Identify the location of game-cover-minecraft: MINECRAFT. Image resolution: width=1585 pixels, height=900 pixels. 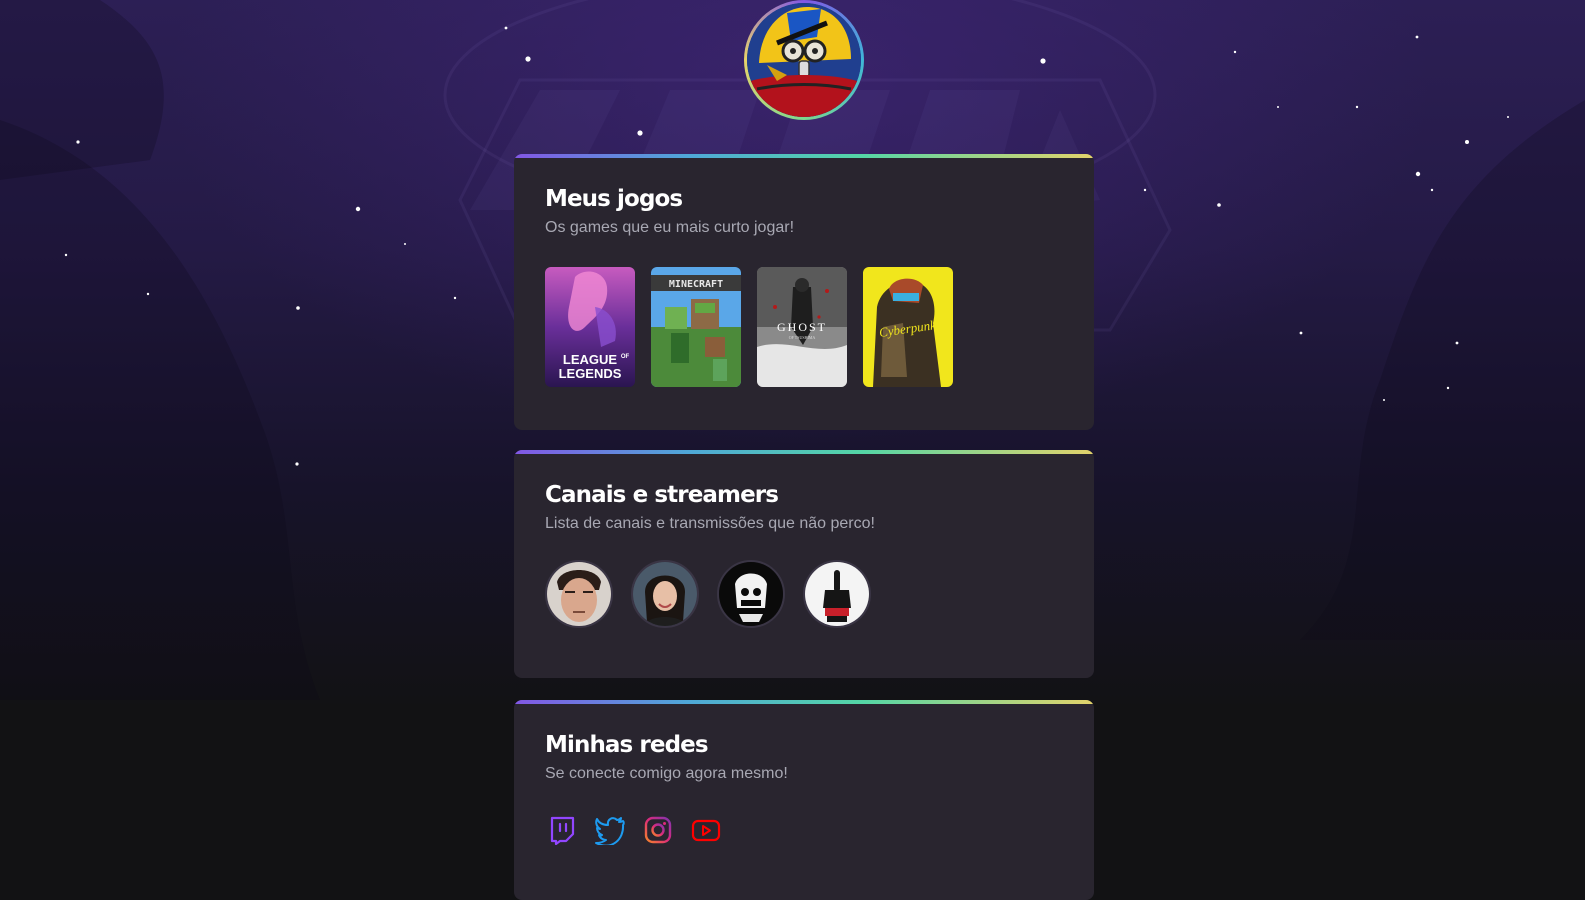
(696, 327).